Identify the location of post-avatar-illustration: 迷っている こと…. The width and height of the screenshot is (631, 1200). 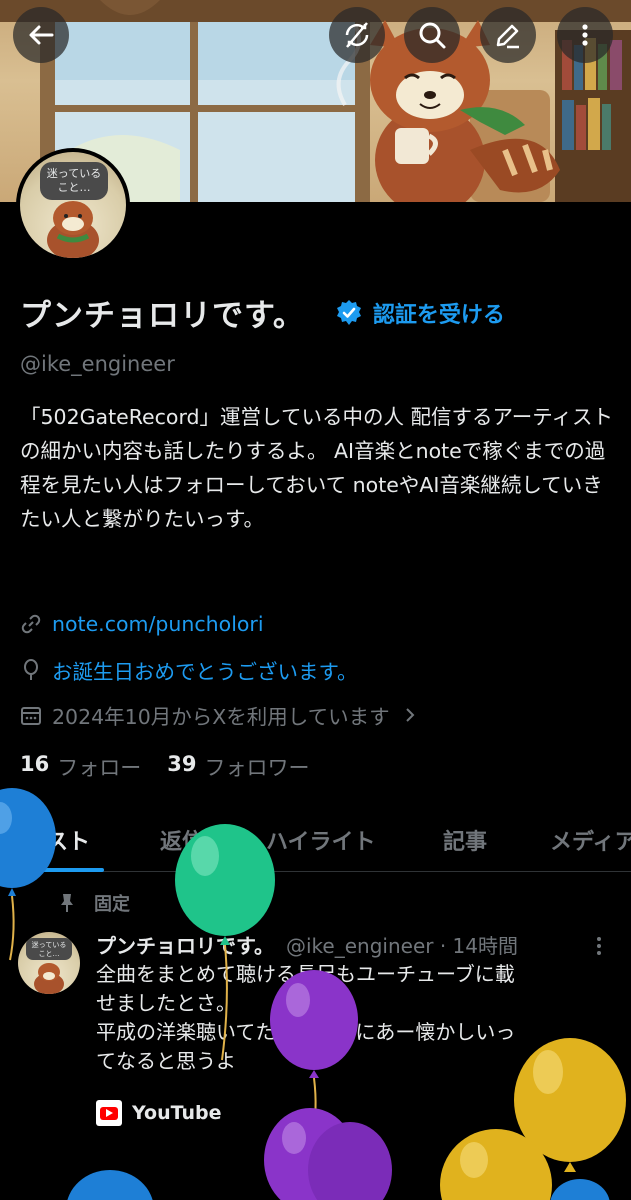
(49, 966).